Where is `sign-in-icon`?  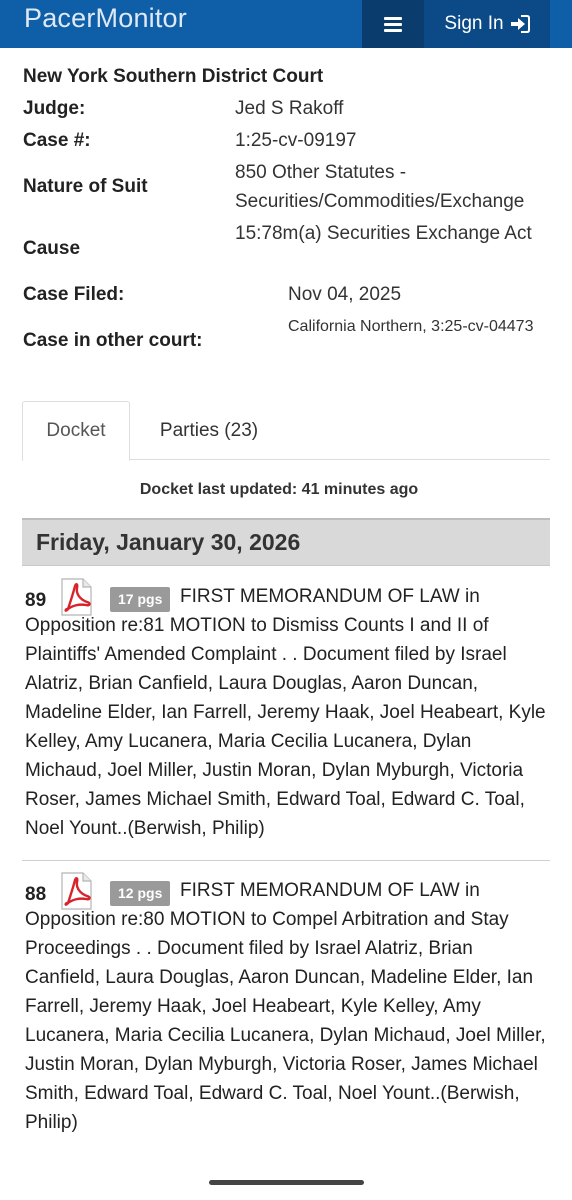
sign-in-icon is located at coordinates (520, 24).